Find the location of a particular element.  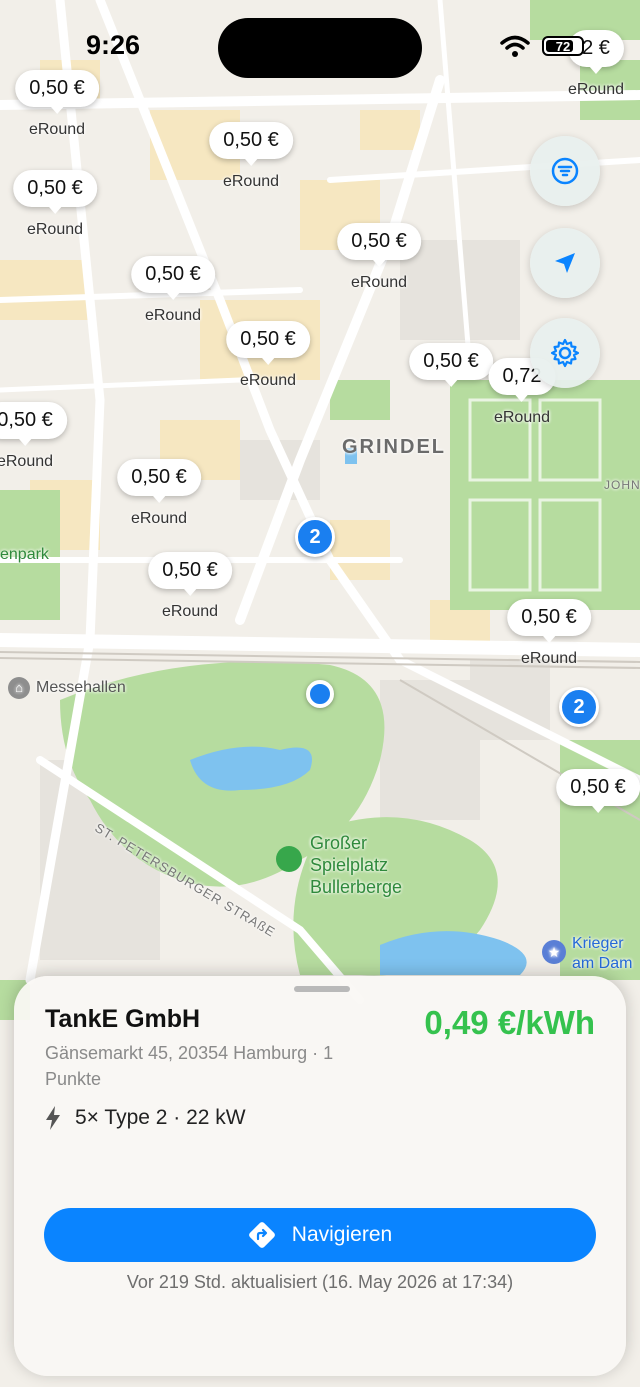

building-icon: ⌂ is located at coordinates (19, 688).